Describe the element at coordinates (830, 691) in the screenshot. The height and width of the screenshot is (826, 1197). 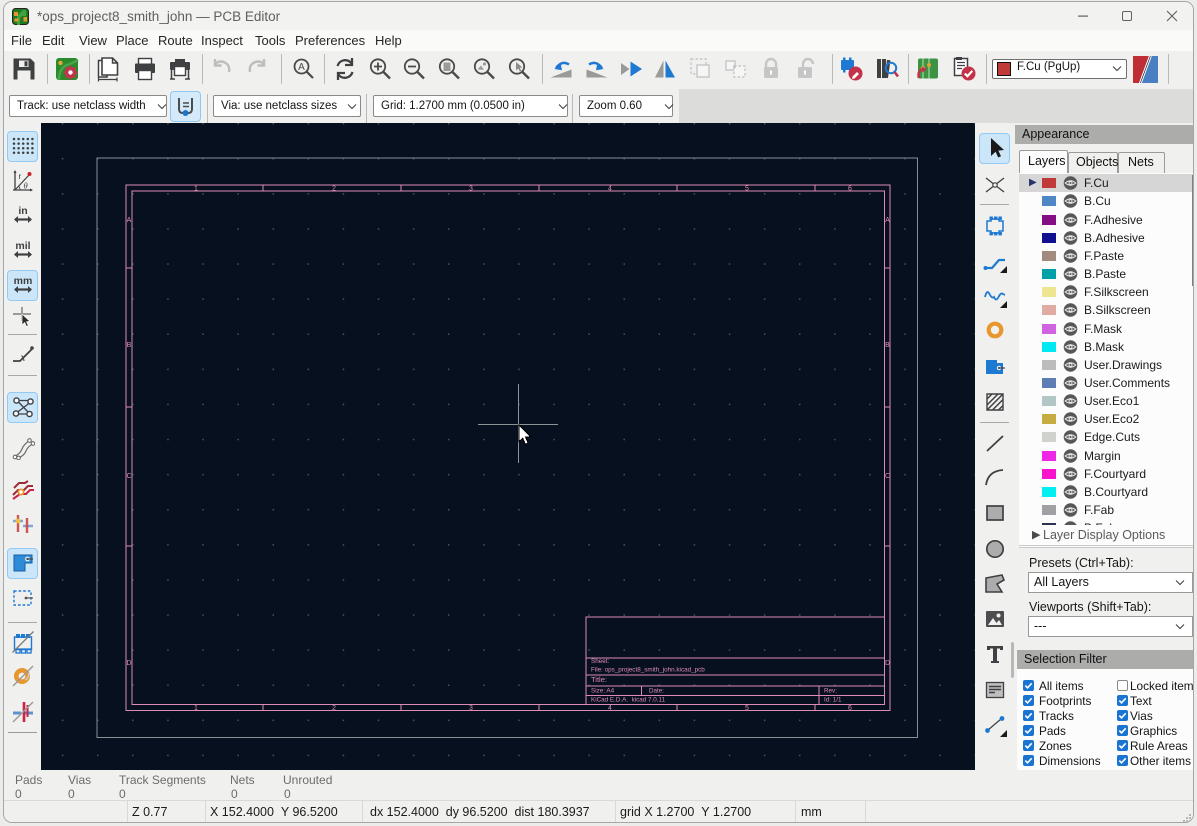
I see `svg-text: Rev:` at that location.